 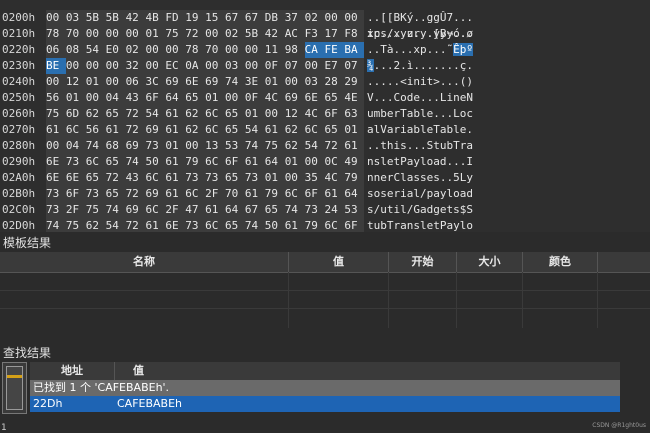 What do you see at coordinates (155, 194) in the screenshot?
I see `hex-byte: 69` at bounding box center [155, 194].